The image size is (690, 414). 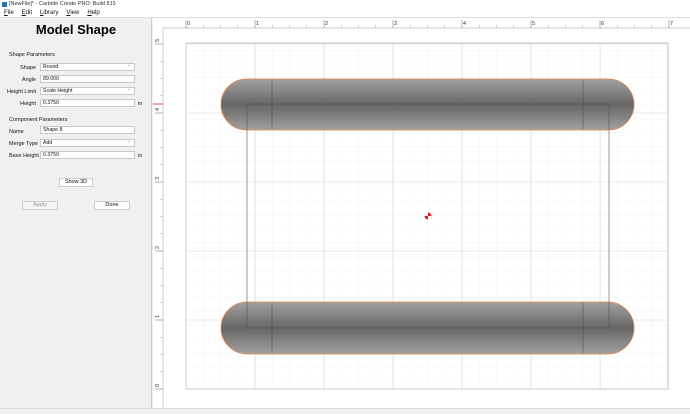 I want to click on angle-label: Angle, so click(x=28, y=80).